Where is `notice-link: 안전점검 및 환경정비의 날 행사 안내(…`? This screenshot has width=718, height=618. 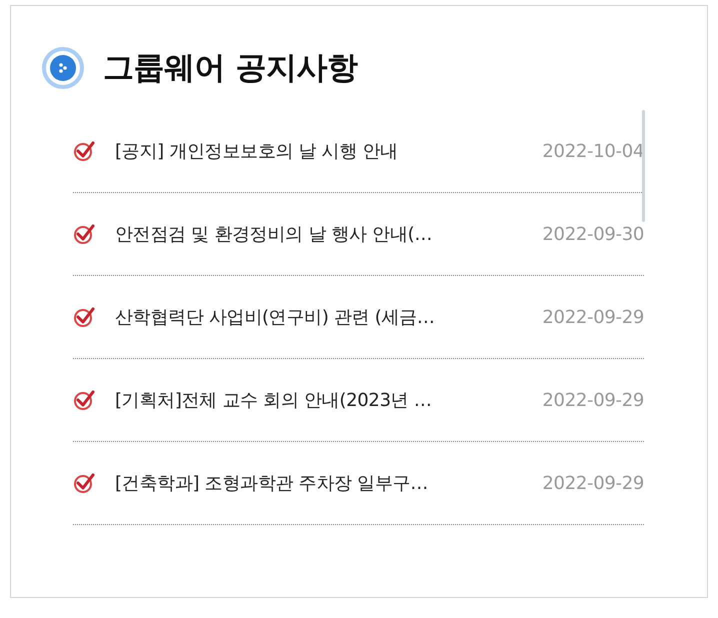
notice-link: 안전점검 및 환경정비의 날 행사 안내(… is located at coordinates (322, 234).